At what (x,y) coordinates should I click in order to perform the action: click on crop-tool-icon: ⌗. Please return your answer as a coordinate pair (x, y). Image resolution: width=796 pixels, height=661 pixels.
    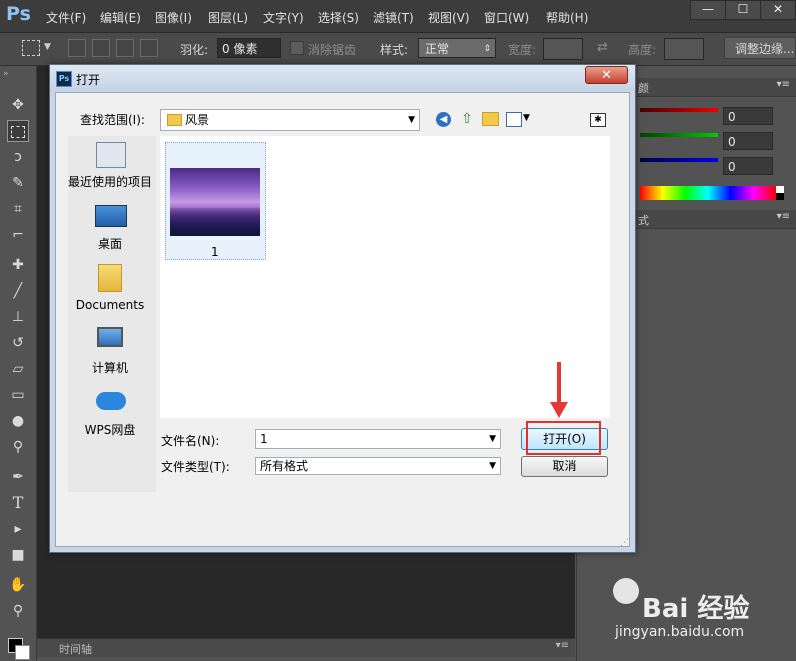
    Looking at the image, I should click on (18, 209).